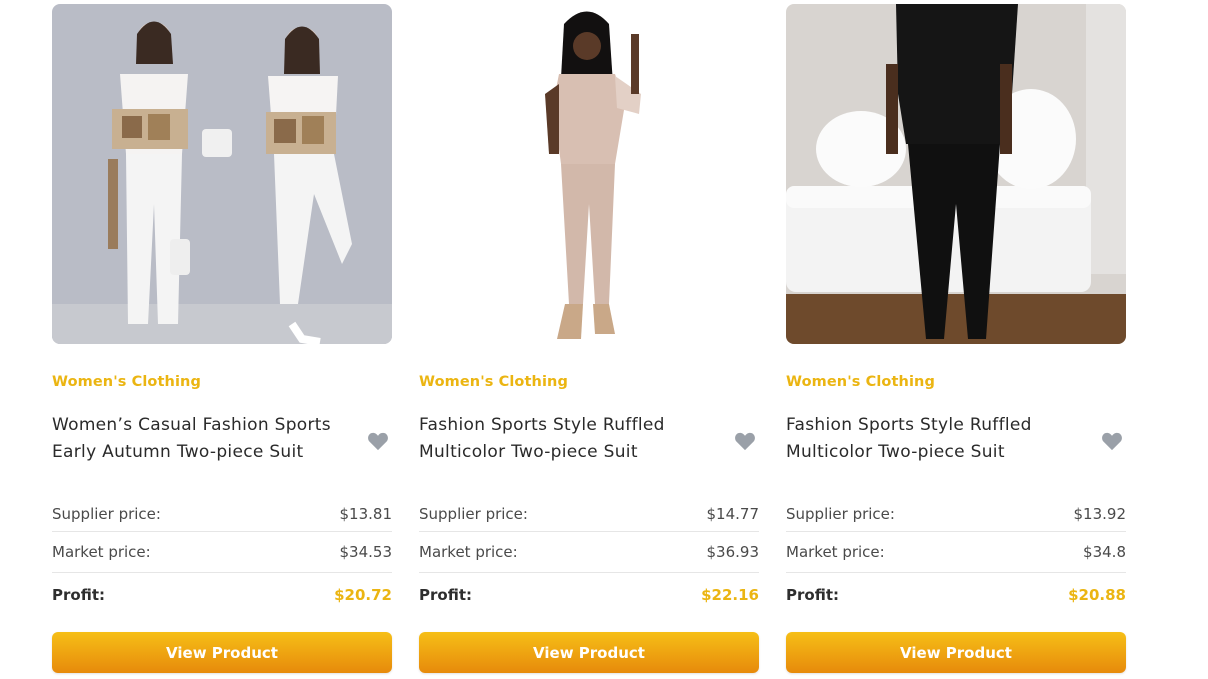  Describe the element at coordinates (589, 552) in the screenshot. I see `market-price-row: Market price: $36.93` at that location.